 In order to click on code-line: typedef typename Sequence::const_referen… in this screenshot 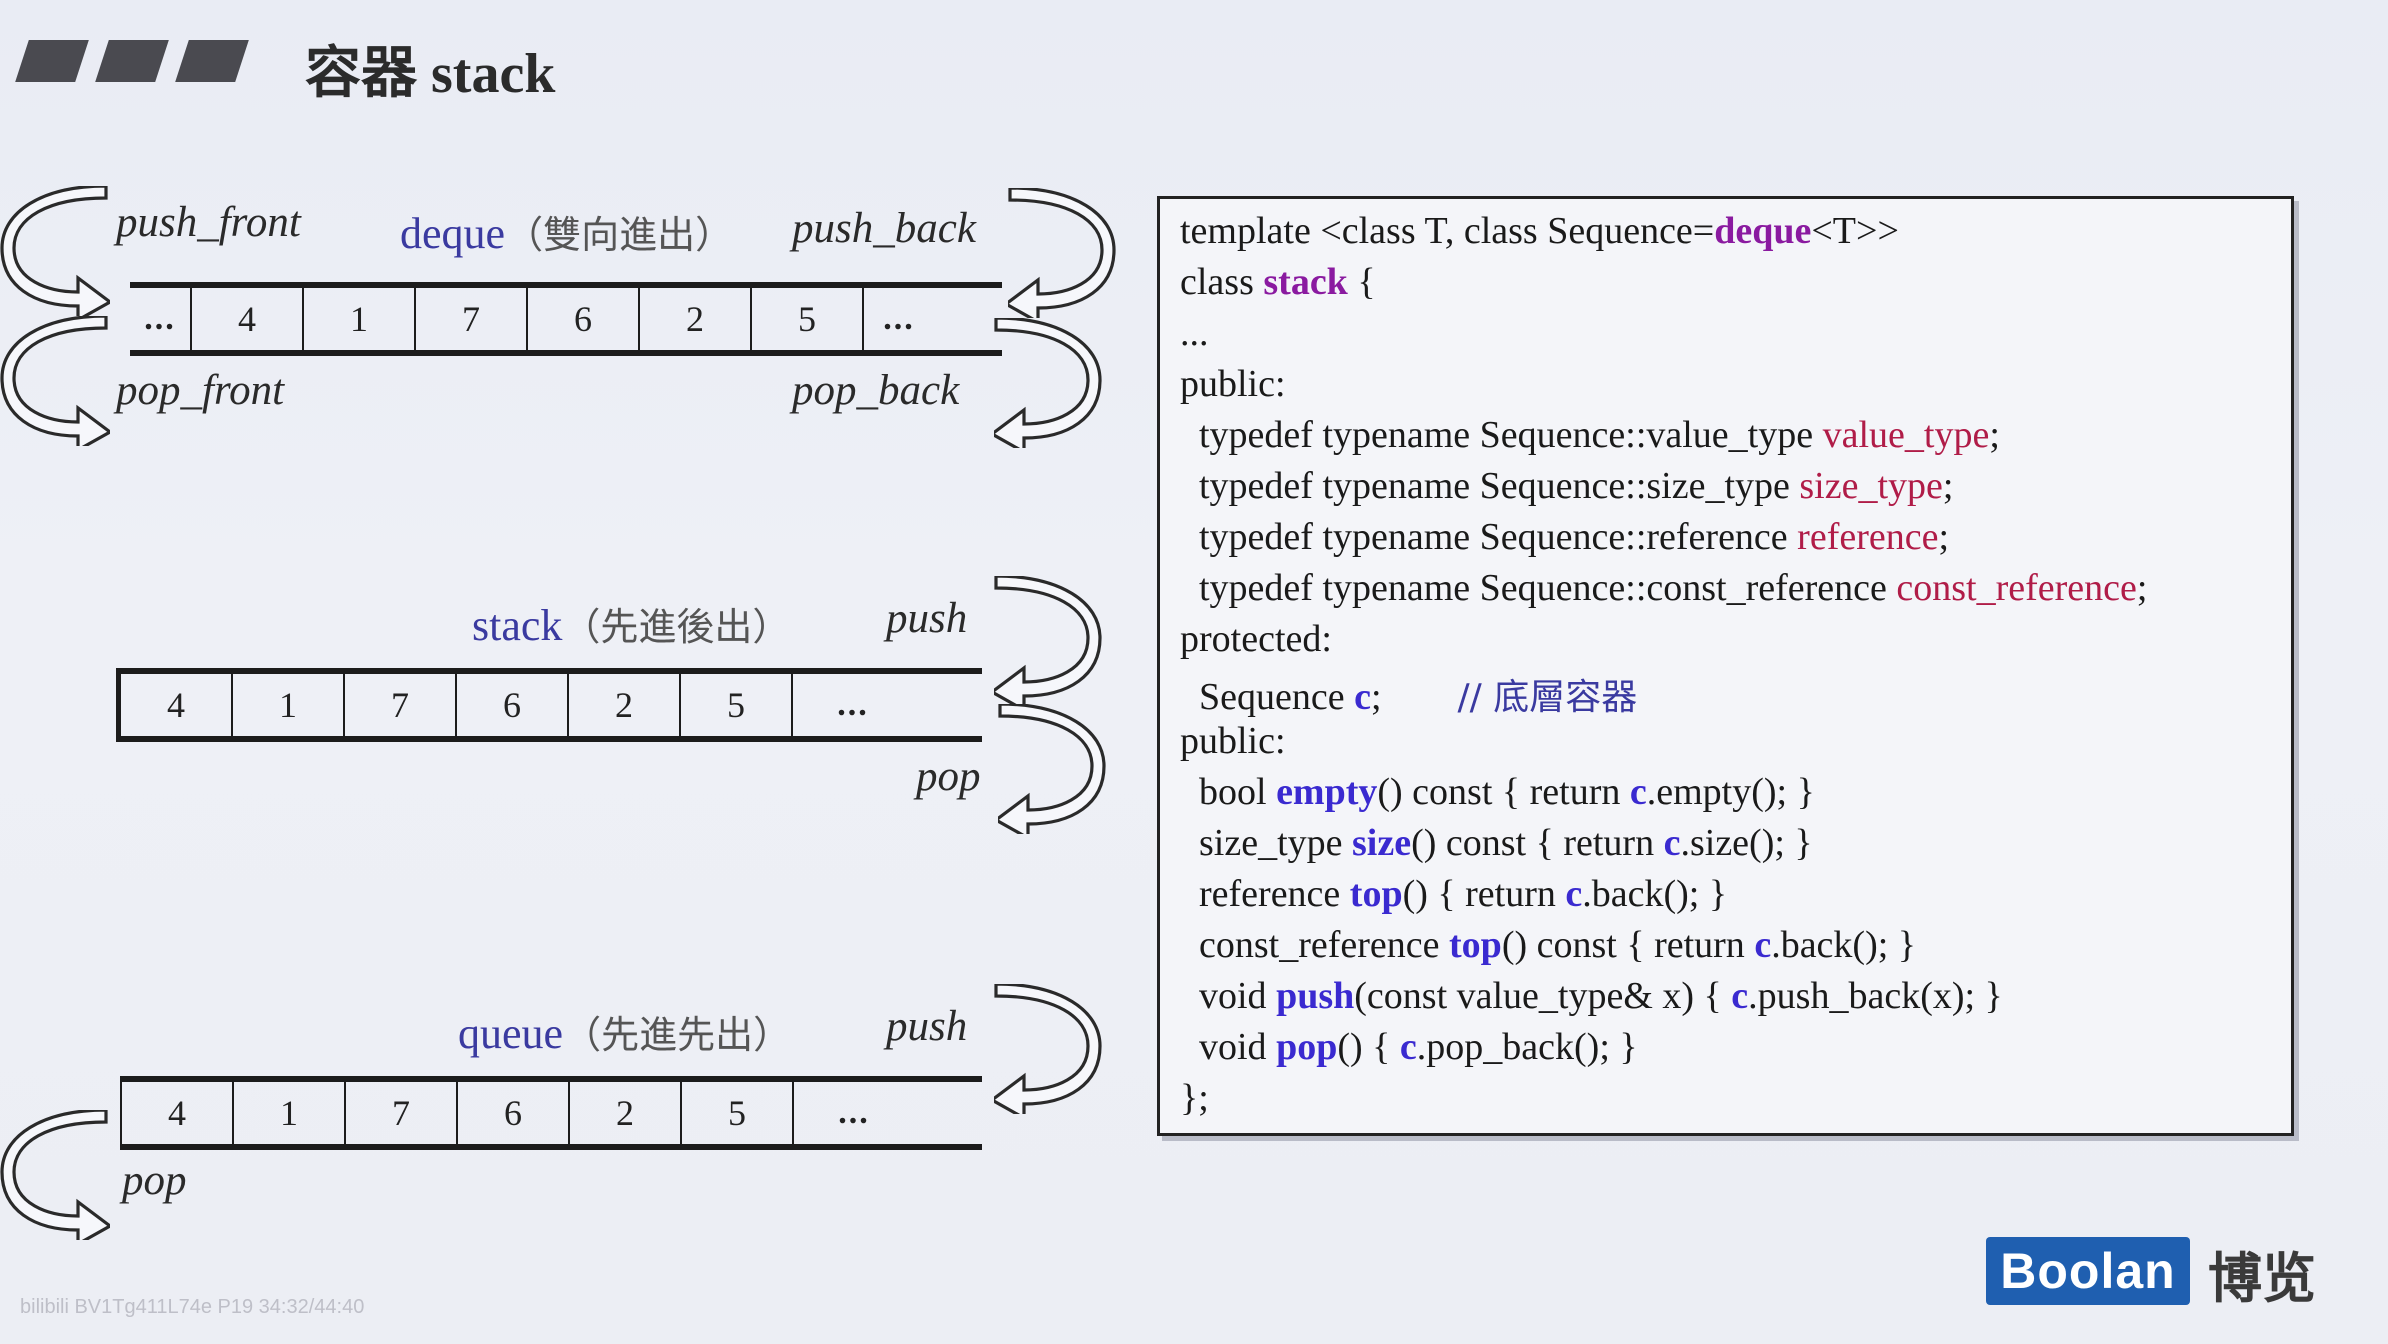, I will do `click(1664, 588)`.